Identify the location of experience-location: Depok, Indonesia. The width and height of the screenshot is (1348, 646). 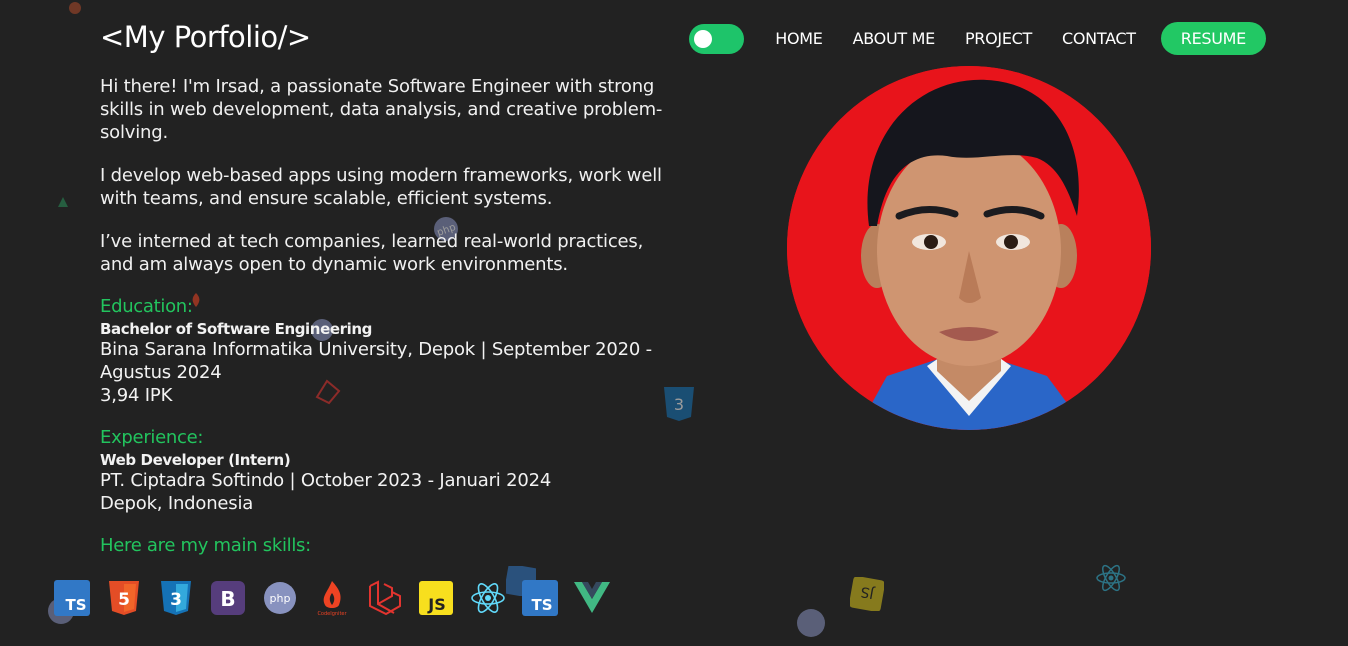
(177, 503).